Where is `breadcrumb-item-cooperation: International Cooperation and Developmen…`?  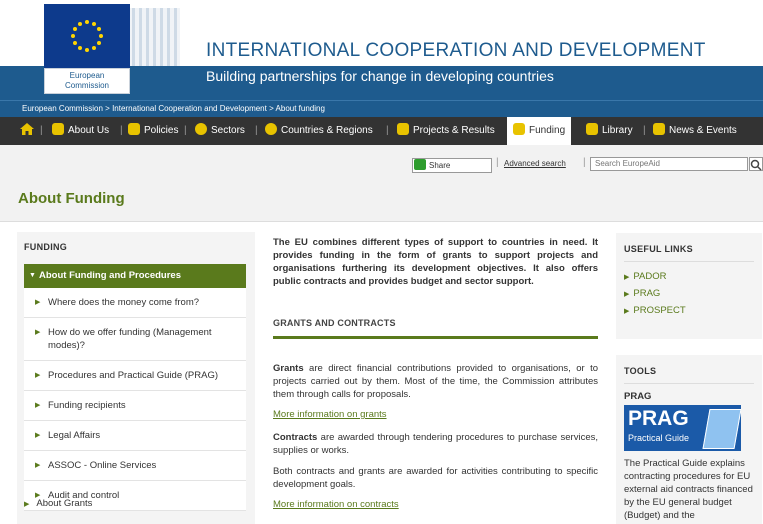
breadcrumb-item-cooperation: International Cooperation and Developmen… is located at coordinates (189, 108).